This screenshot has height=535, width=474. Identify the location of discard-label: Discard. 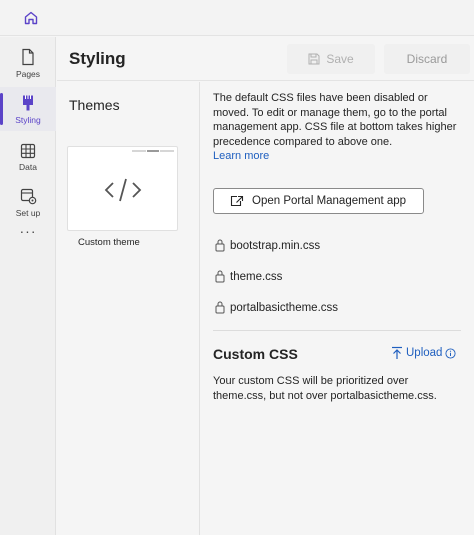
(427, 59).